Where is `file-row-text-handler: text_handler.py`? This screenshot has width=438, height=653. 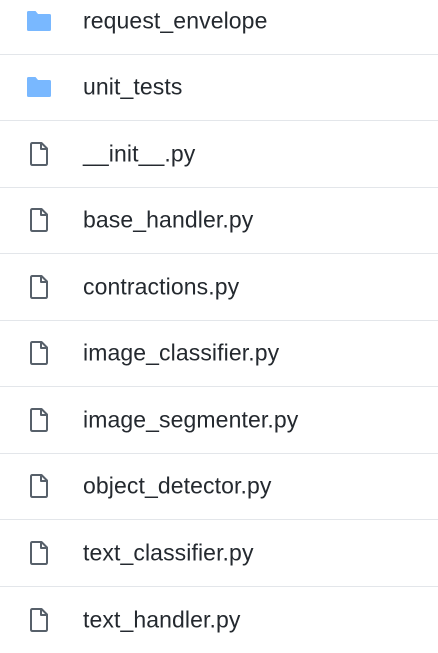 file-row-text-handler: text_handler.py is located at coordinates (219, 620).